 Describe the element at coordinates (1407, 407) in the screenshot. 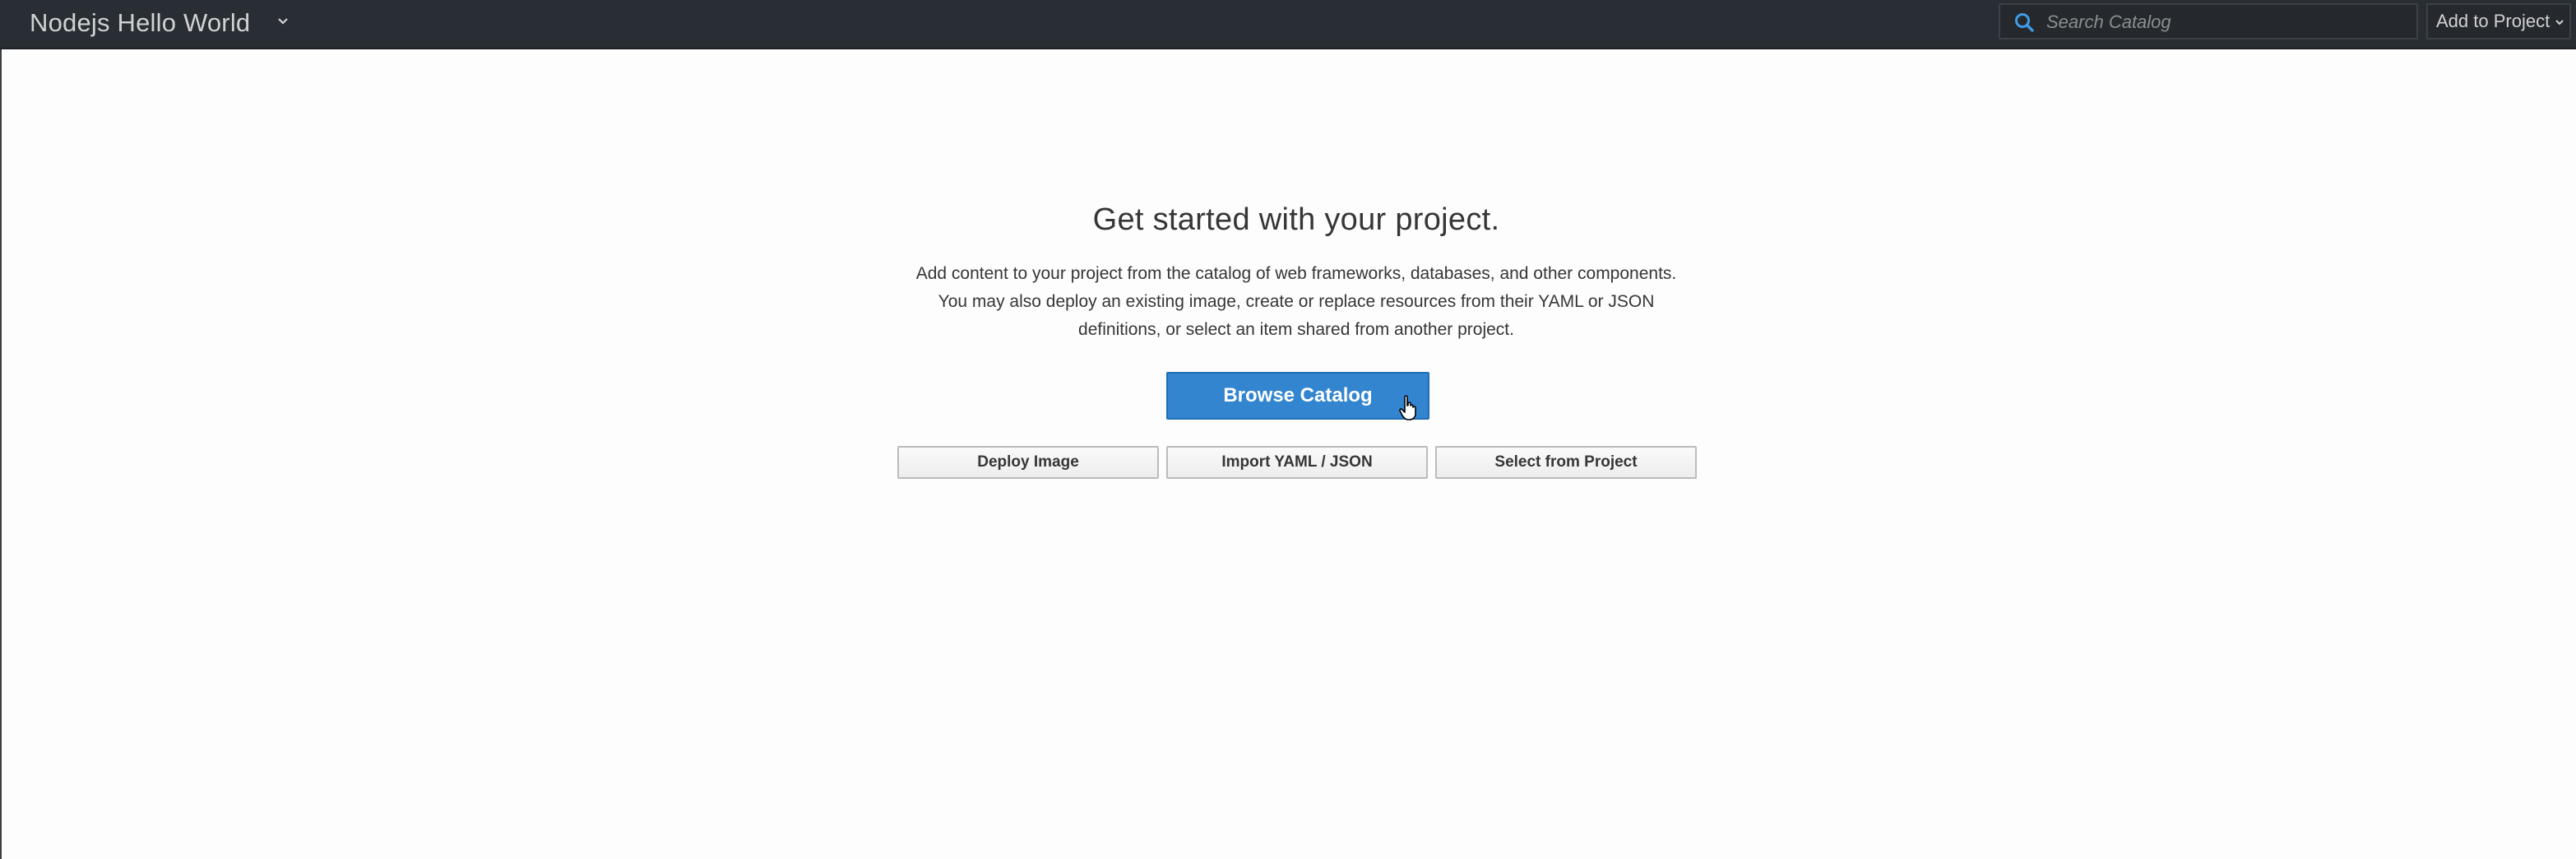

I see `hand-cursor-icon` at that location.